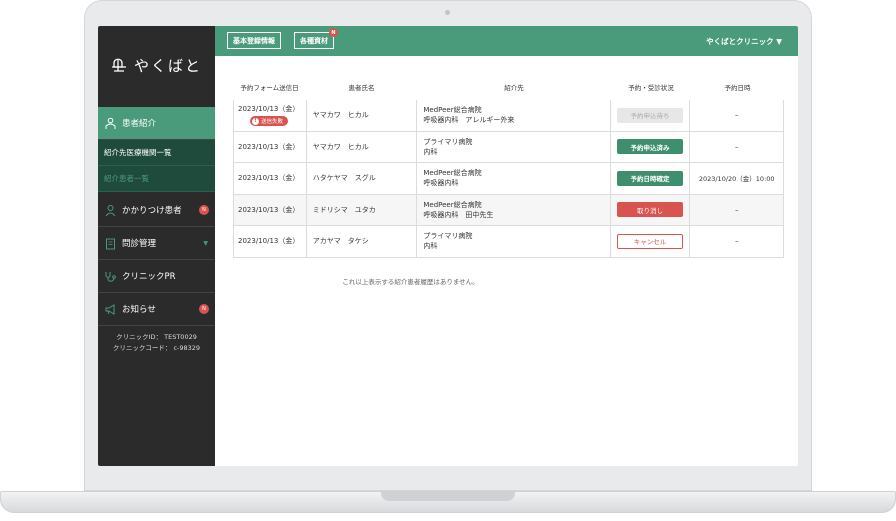 This screenshot has height=521, width=896. I want to click on column-header: 予約・受診状況, so click(651, 88).